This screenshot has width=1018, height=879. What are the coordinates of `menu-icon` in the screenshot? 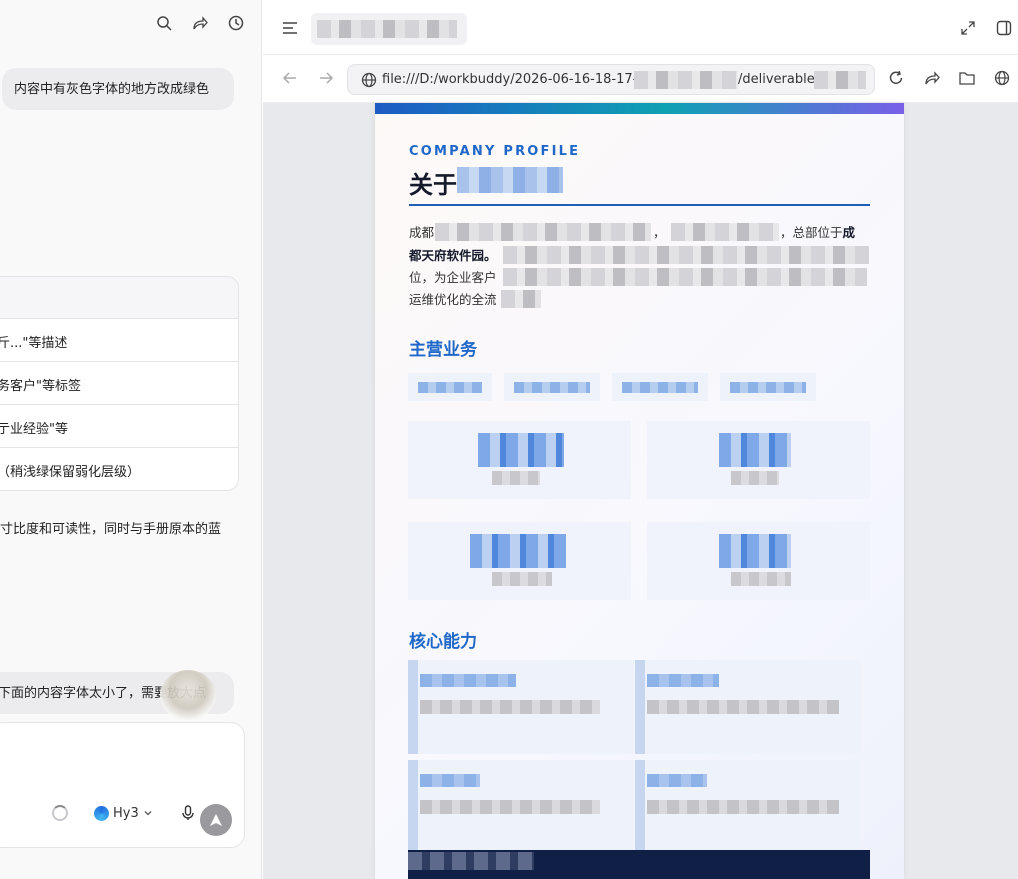 It's located at (290, 28).